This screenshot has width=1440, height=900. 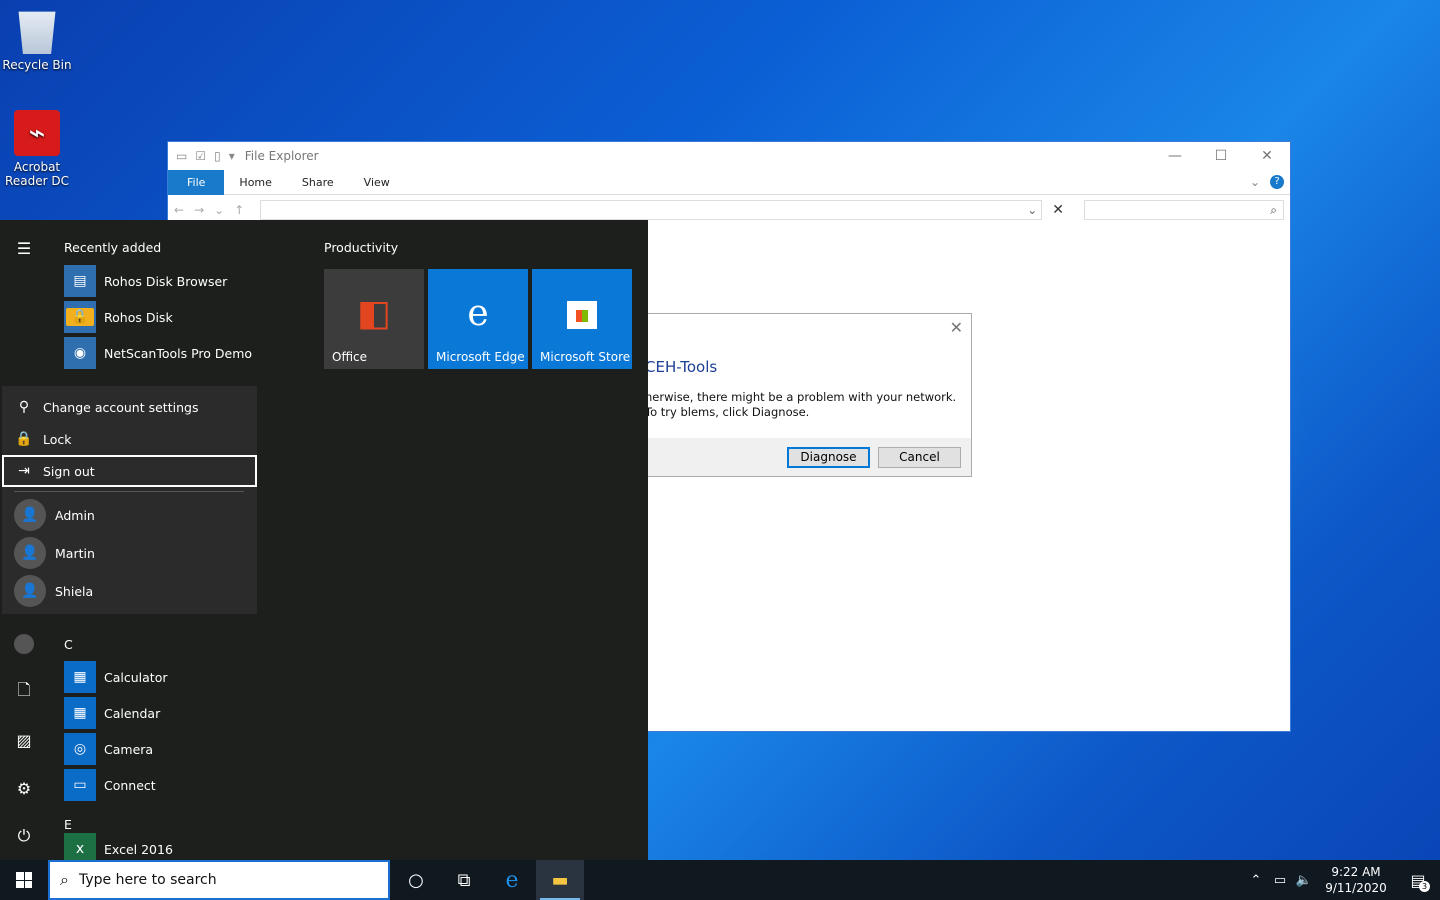 What do you see at coordinates (1183, 210) in the screenshot?
I see `search-box: ⌕` at bounding box center [1183, 210].